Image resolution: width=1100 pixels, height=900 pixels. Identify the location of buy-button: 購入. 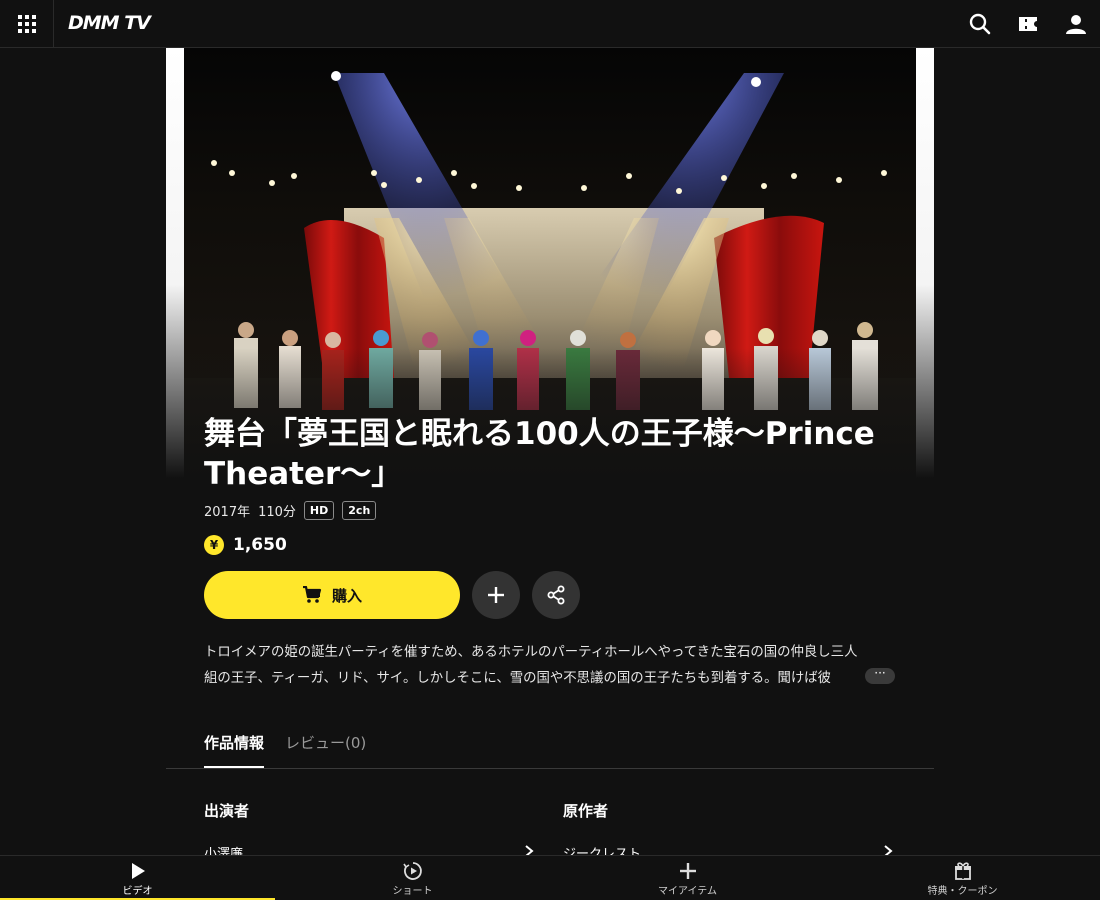
(332, 595).